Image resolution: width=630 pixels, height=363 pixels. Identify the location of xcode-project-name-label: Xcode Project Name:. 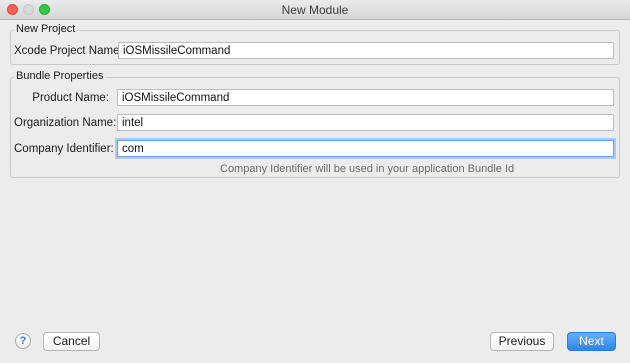
(68, 51).